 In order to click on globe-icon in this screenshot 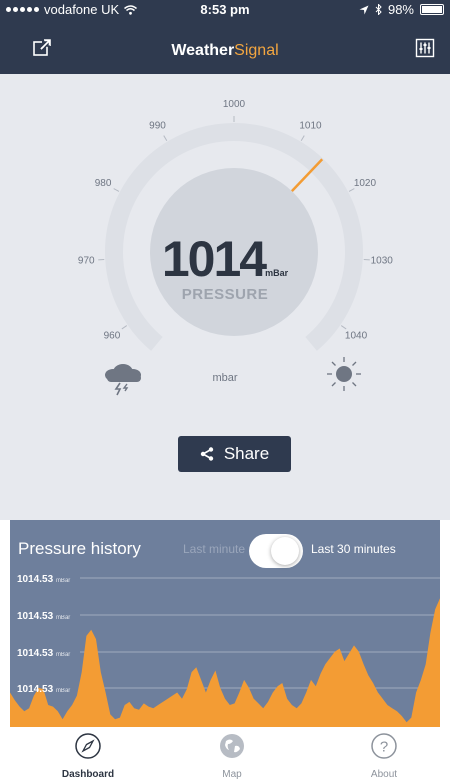, I will do `click(232, 746)`.